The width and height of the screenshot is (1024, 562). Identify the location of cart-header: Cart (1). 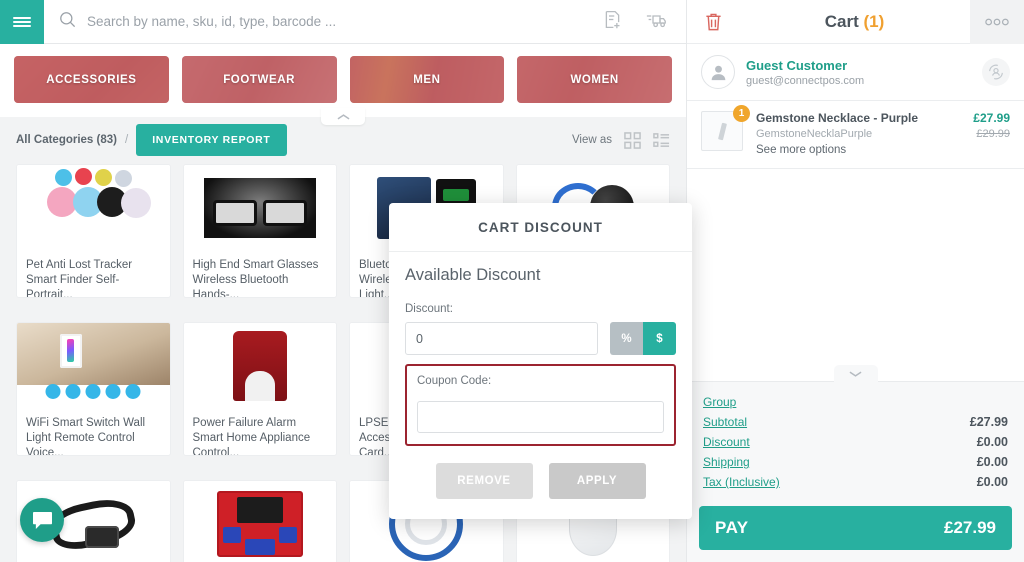
(855, 22).